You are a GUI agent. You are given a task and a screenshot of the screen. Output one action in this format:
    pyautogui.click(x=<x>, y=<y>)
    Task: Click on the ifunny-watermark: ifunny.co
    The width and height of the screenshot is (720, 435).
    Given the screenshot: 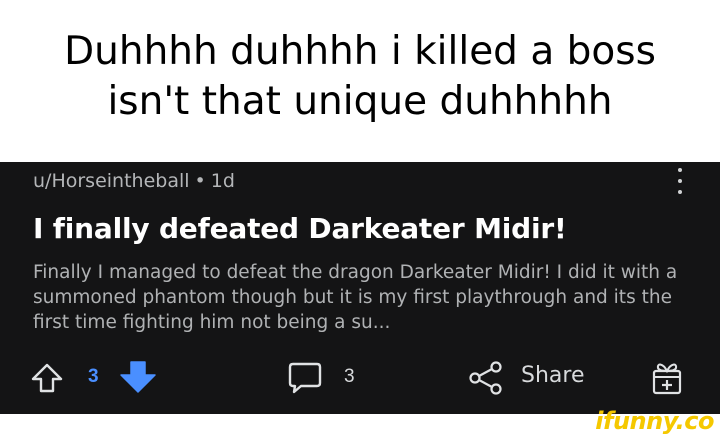 What is the action you would take?
    pyautogui.click(x=654, y=421)
    